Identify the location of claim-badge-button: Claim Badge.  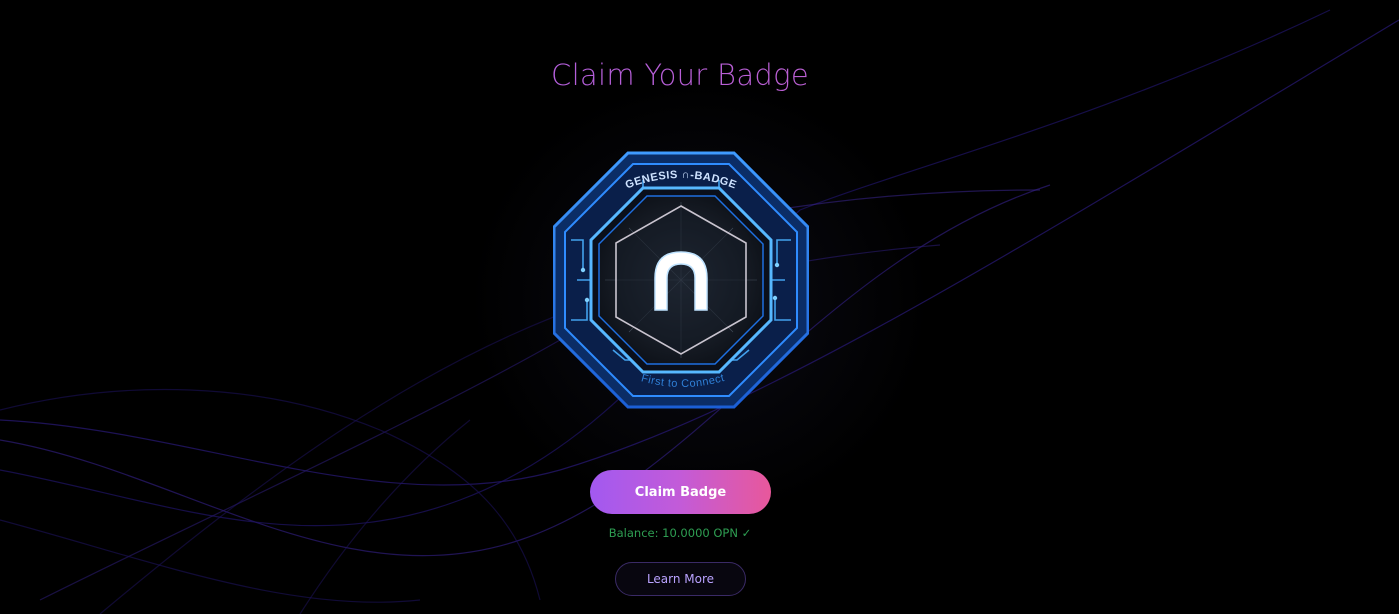
(680, 492).